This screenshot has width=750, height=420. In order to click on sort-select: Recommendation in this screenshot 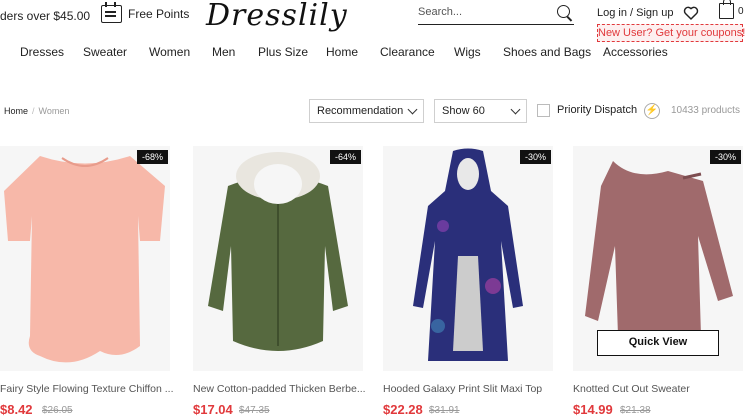, I will do `click(366, 111)`.